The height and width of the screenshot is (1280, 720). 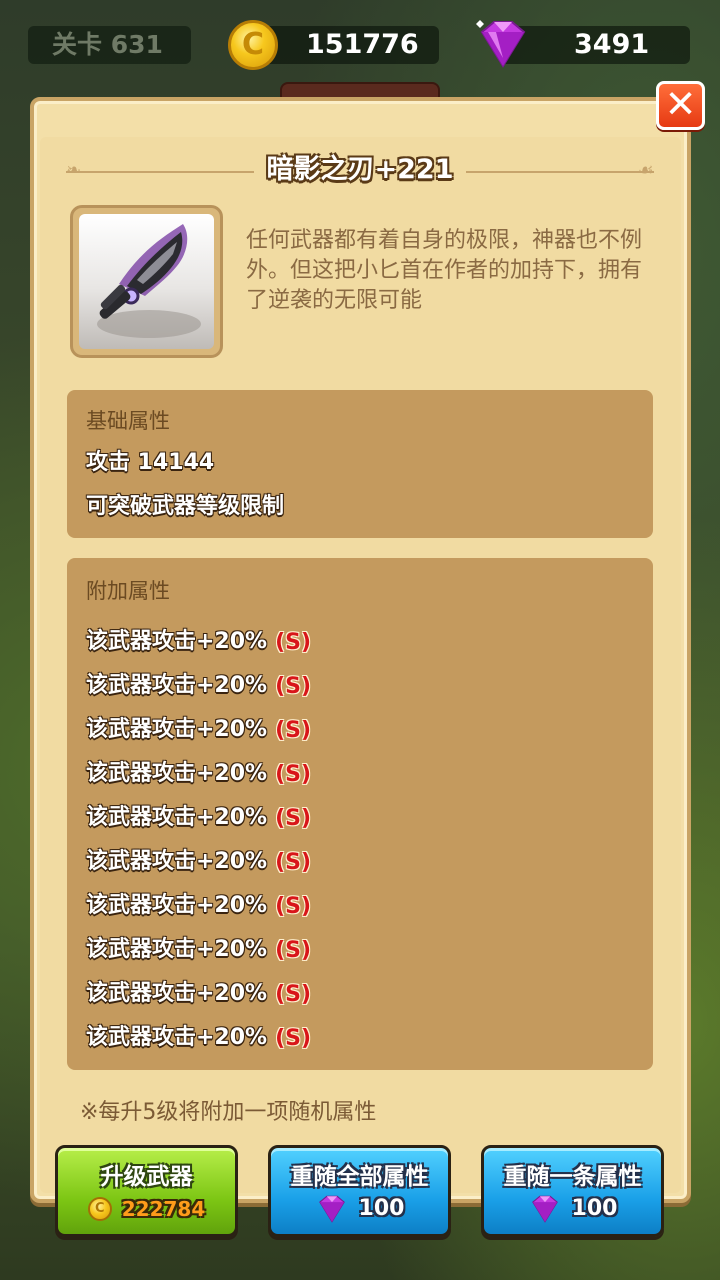 What do you see at coordinates (572, 1191) in the screenshot?
I see `reroll-one-attribute-button: 重随一条属性 100` at bounding box center [572, 1191].